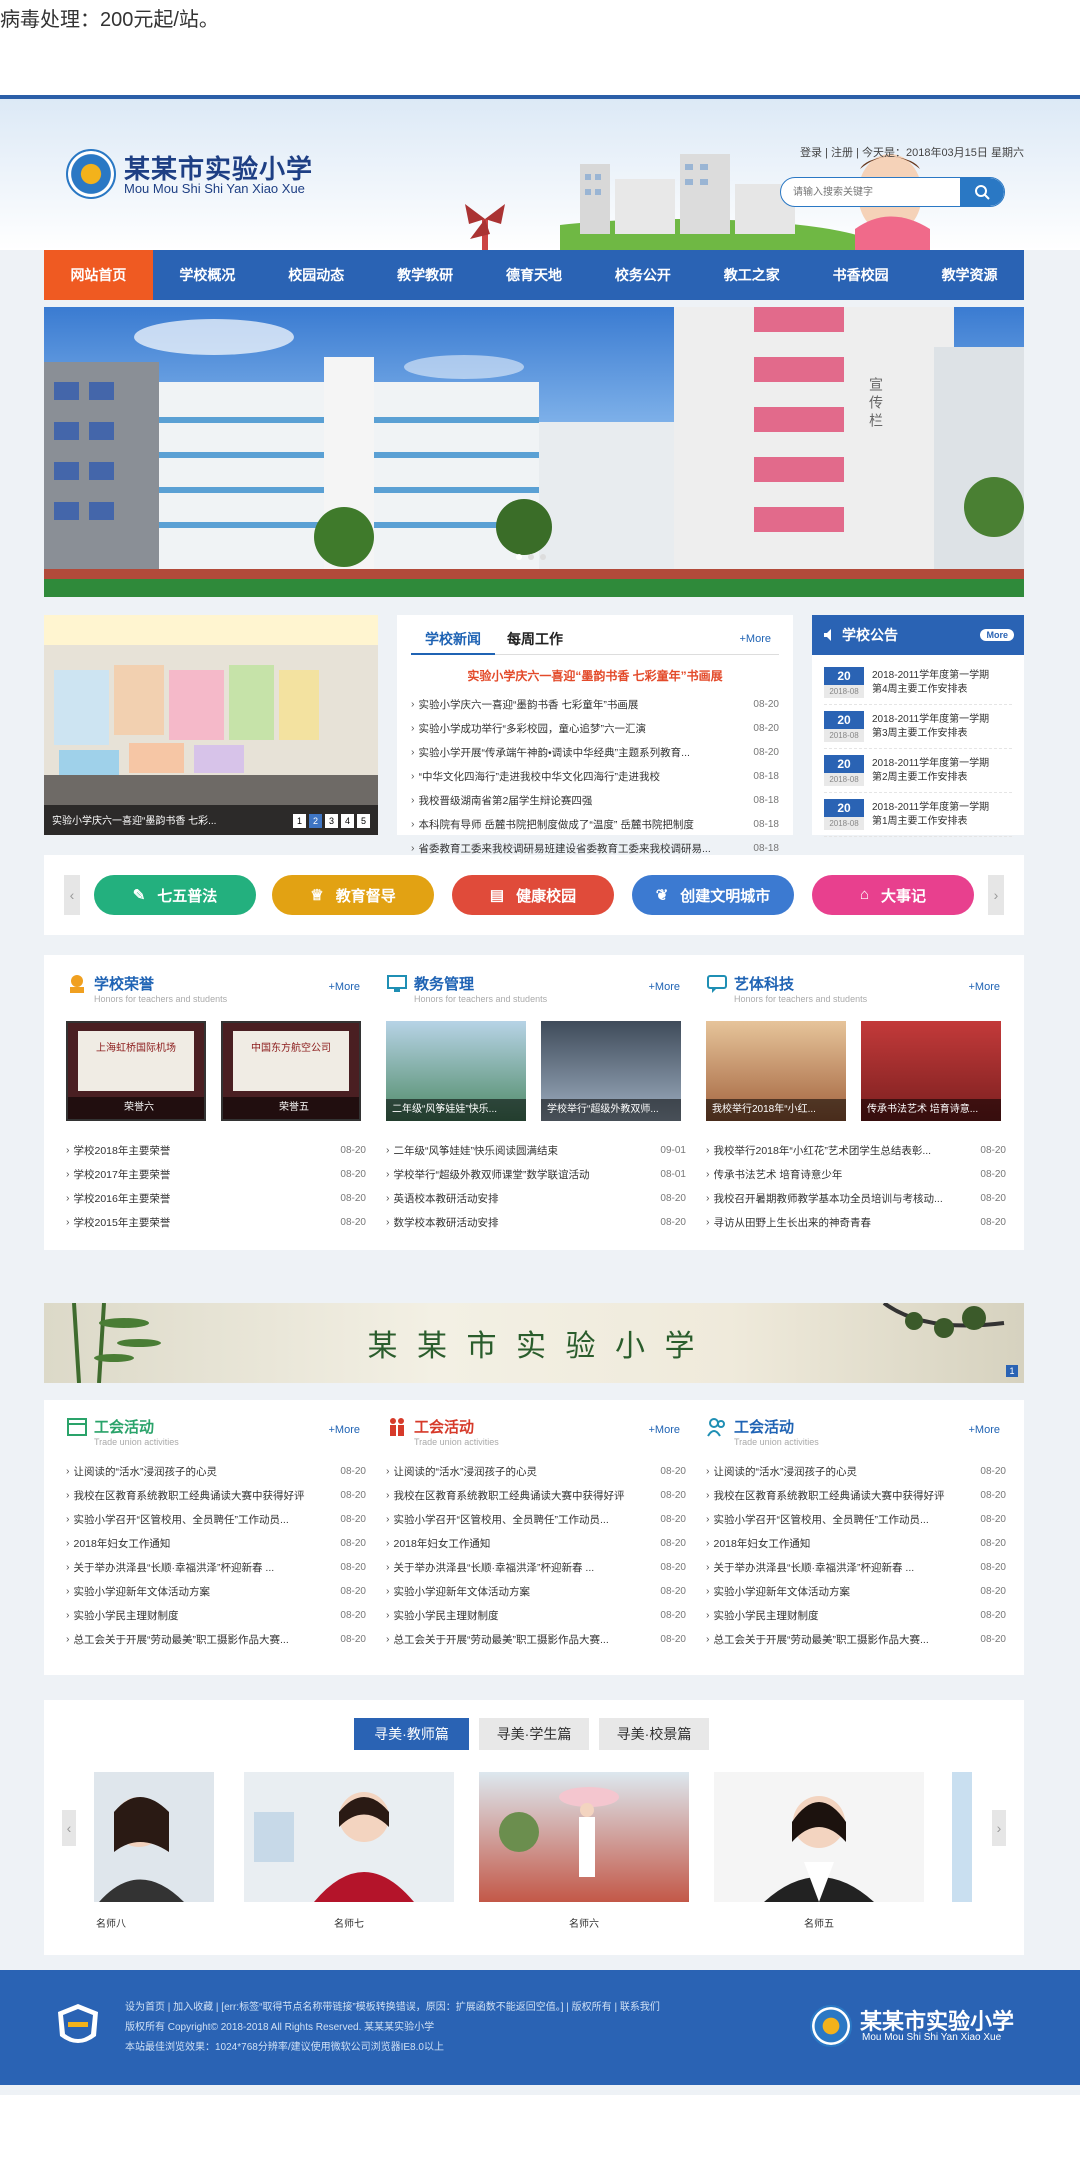 The height and width of the screenshot is (2160, 1080). What do you see at coordinates (642, 275) in the screenshot?
I see `nav-item-affairs: 校务公开` at bounding box center [642, 275].